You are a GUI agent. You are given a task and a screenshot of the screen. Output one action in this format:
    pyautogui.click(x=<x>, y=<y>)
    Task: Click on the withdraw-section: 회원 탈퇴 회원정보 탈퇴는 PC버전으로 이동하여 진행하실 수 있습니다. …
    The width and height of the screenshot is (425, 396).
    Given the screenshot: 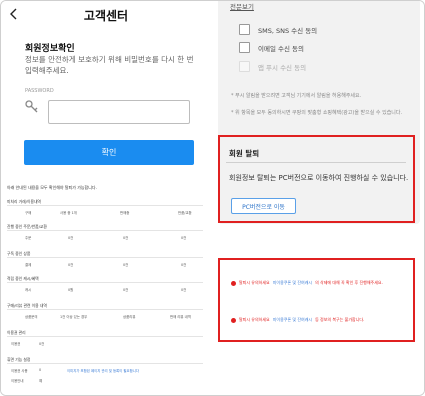 What is the action you would take?
    pyautogui.click(x=316, y=179)
    